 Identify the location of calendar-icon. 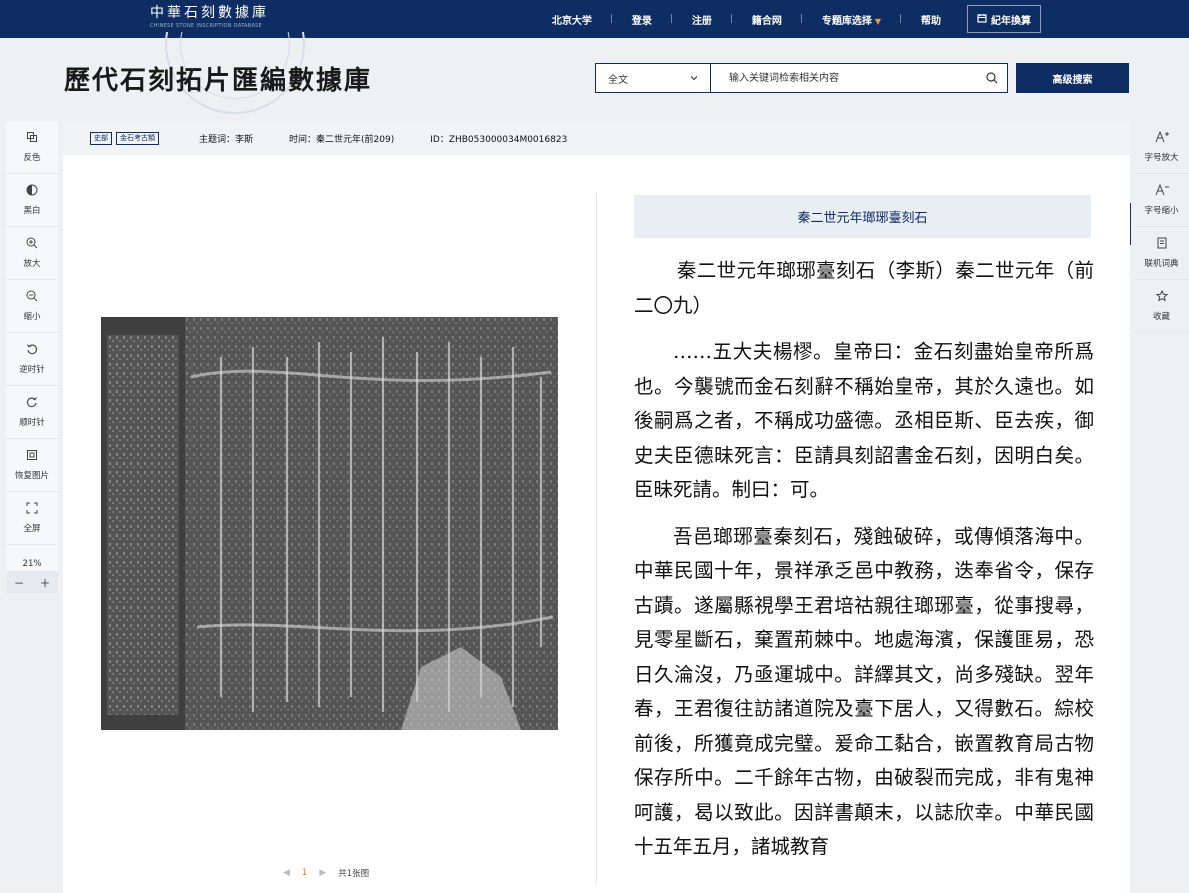
(982, 19).